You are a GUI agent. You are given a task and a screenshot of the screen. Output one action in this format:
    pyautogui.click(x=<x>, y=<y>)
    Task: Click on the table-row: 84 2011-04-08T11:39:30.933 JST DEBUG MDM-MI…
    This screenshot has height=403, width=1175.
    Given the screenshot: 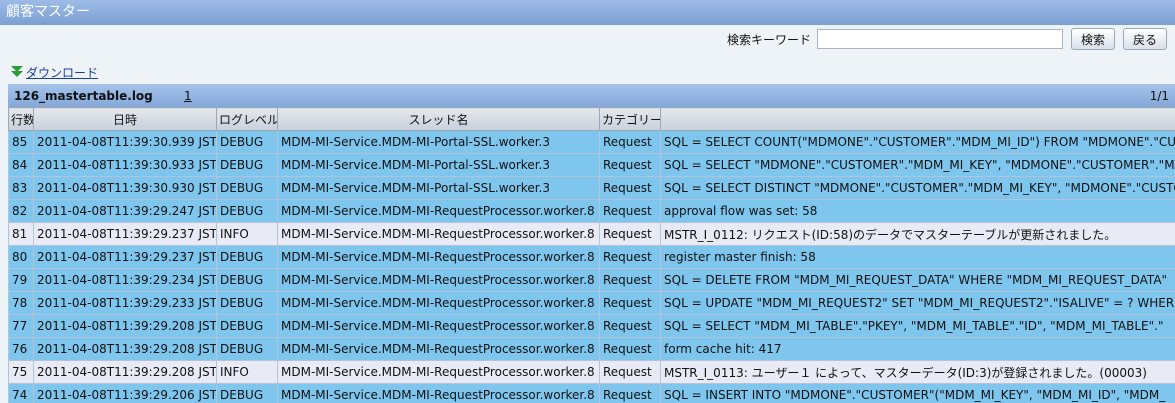 What is the action you would take?
    pyautogui.click(x=591, y=165)
    